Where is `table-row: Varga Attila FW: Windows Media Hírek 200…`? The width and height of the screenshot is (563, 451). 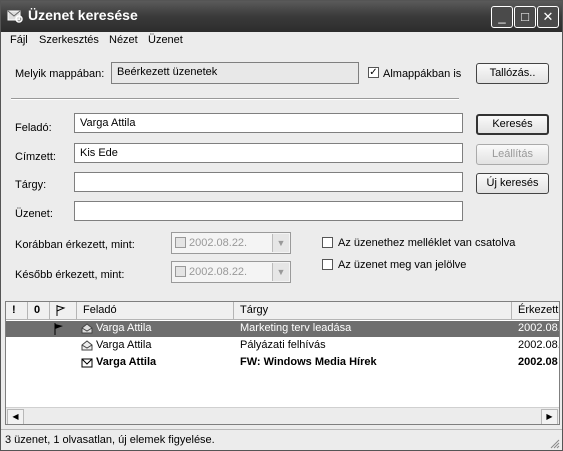 table-row: Varga Attila FW: Windows Media Hírek 200… is located at coordinates (282, 363).